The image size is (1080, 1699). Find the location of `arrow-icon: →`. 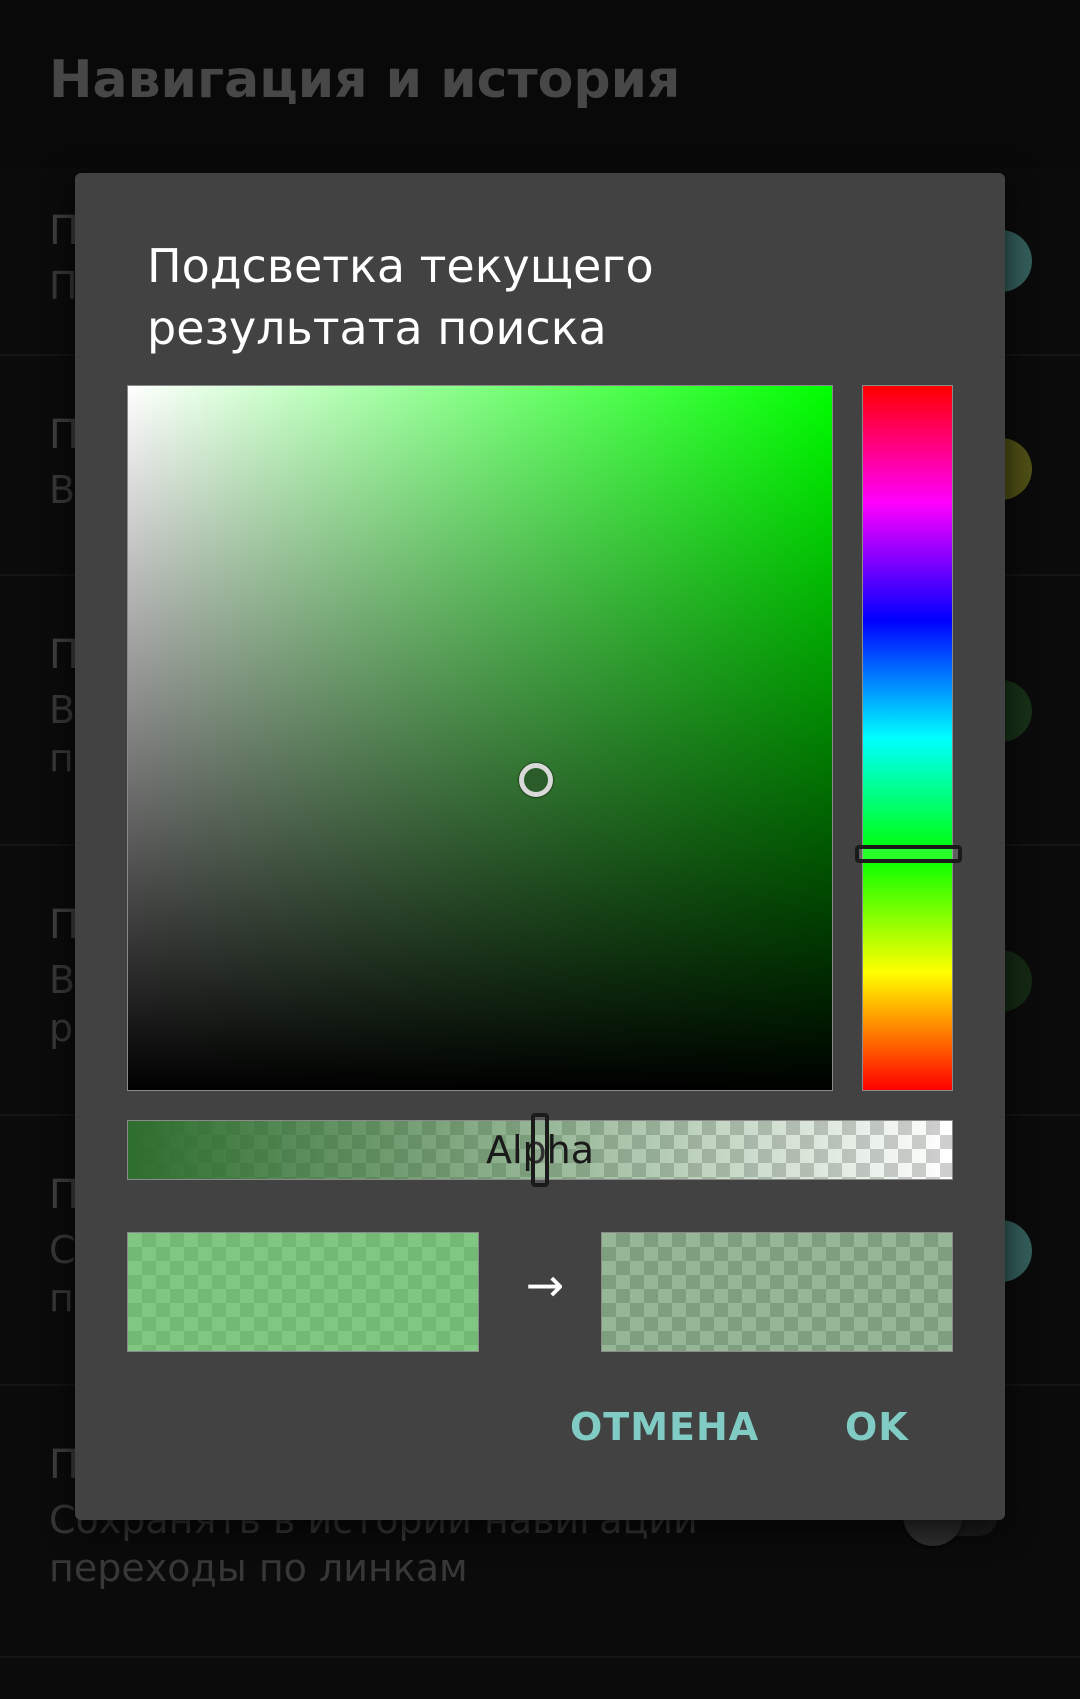

arrow-icon: → is located at coordinates (545, 1285).